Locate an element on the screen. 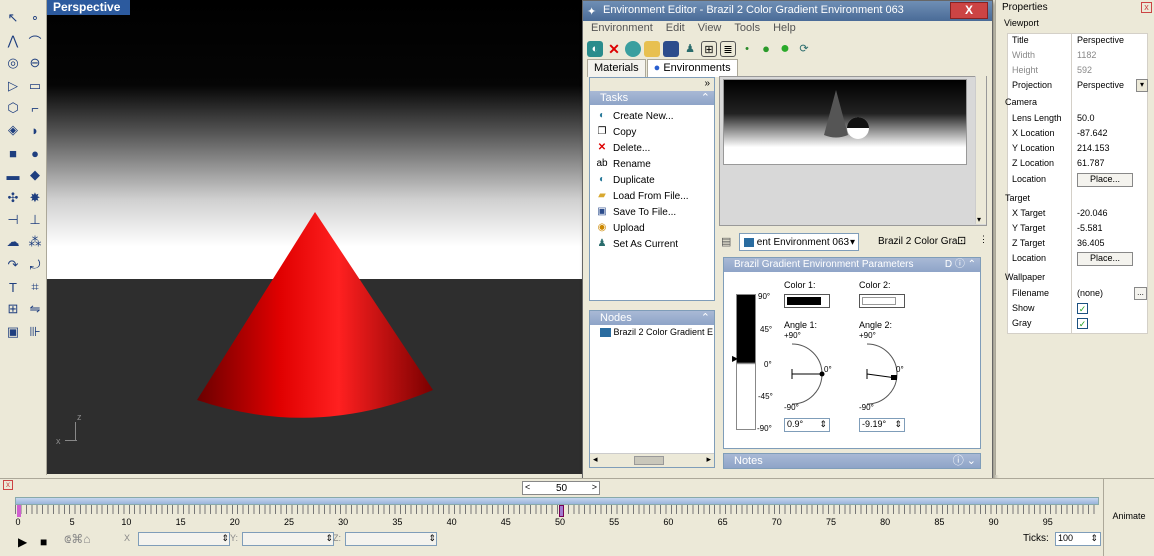  color1-picker is located at coordinates (807, 301).